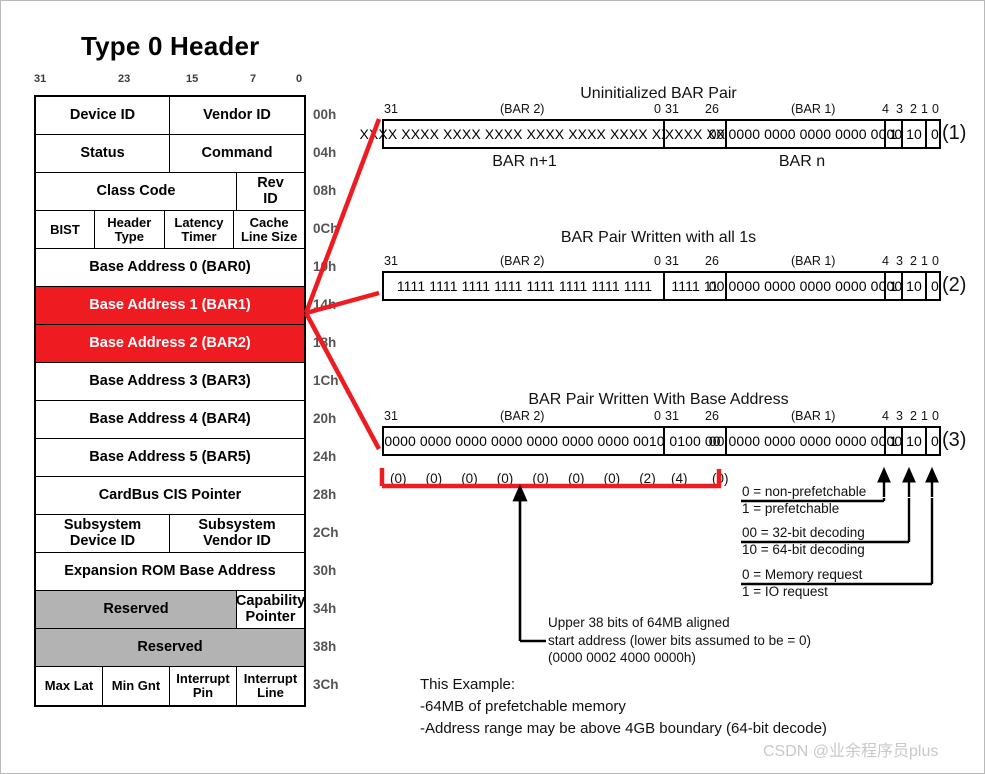 The image size is (985, 774). Describe the element at coordinates (804, 491) in the screenshot. I see `legend-prefetchable-line1: 0 = non-prefetchable` at that location.